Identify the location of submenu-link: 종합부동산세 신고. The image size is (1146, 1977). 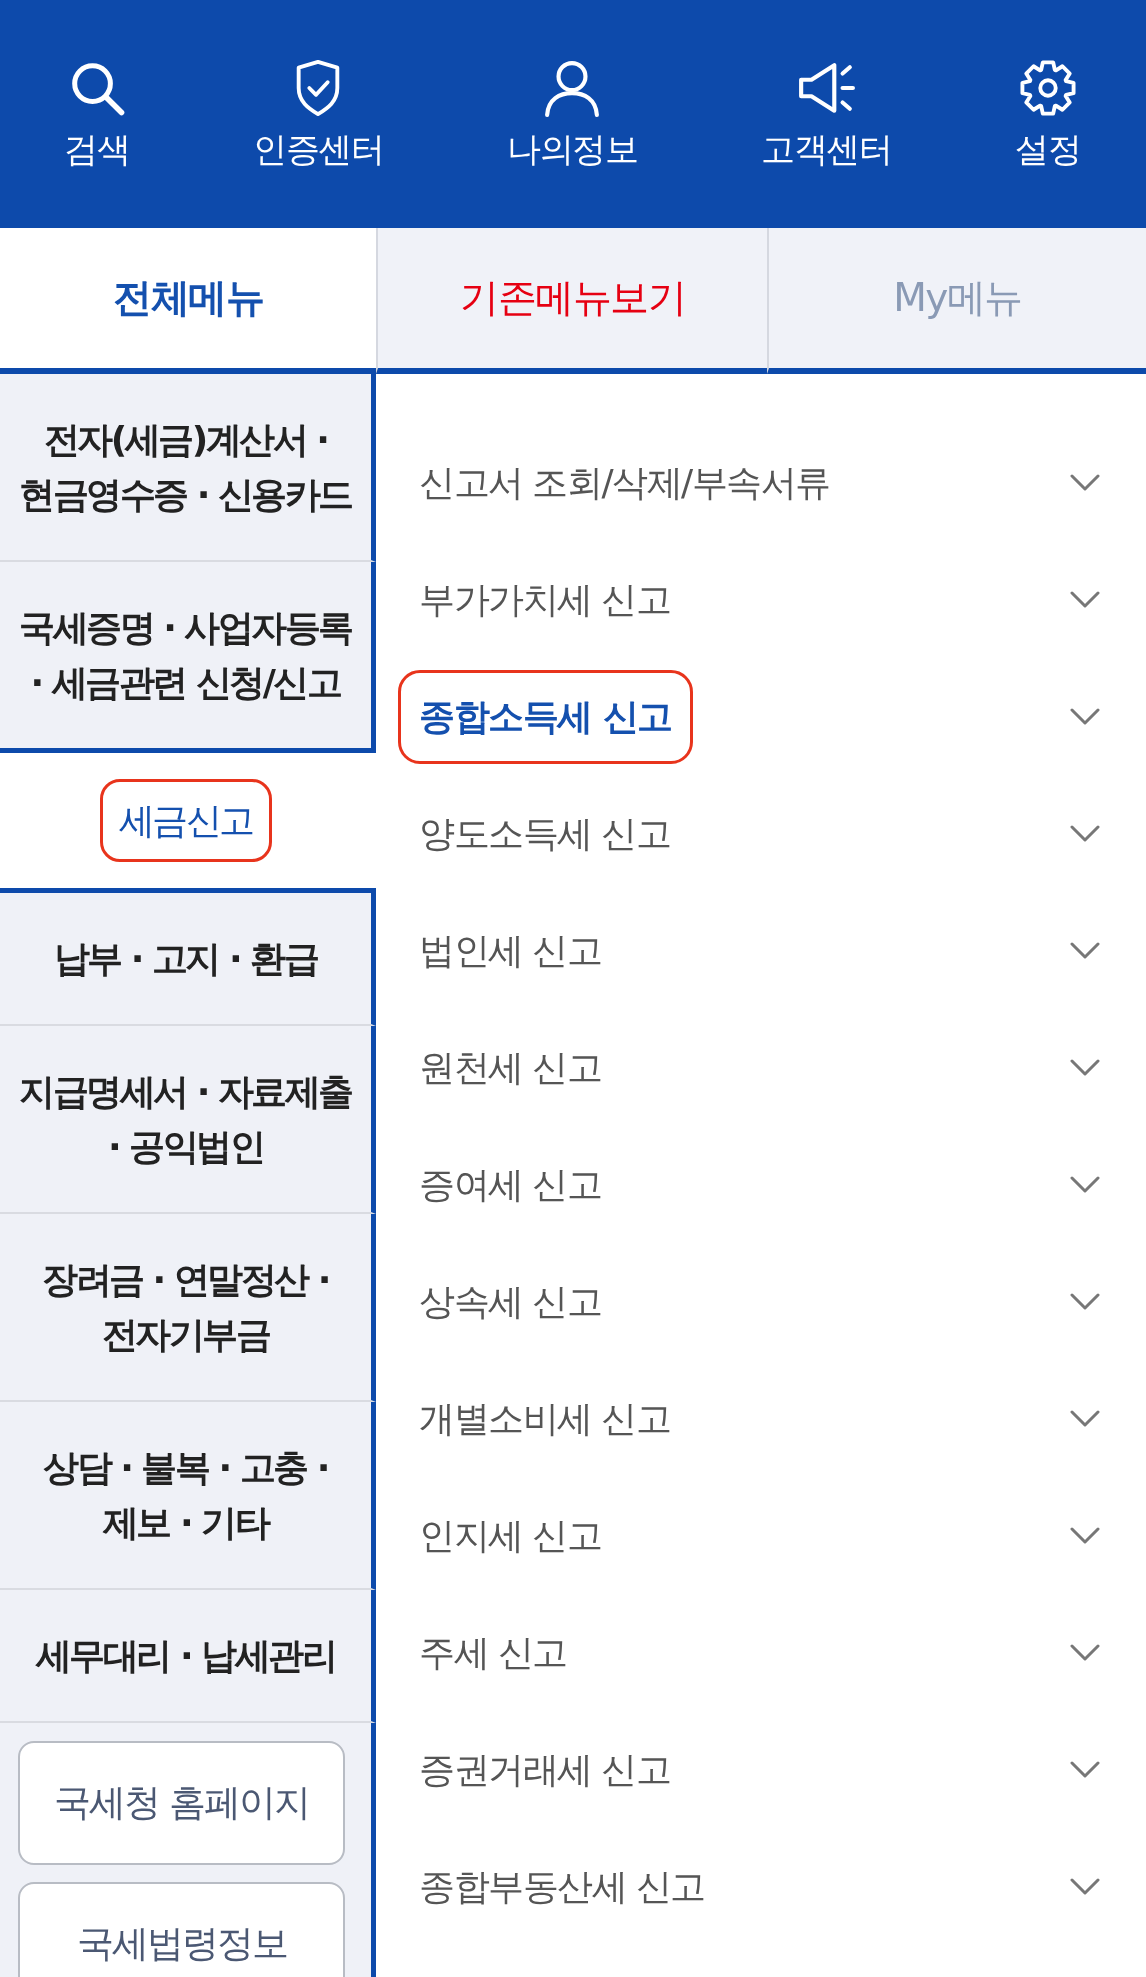
(562, 1886).